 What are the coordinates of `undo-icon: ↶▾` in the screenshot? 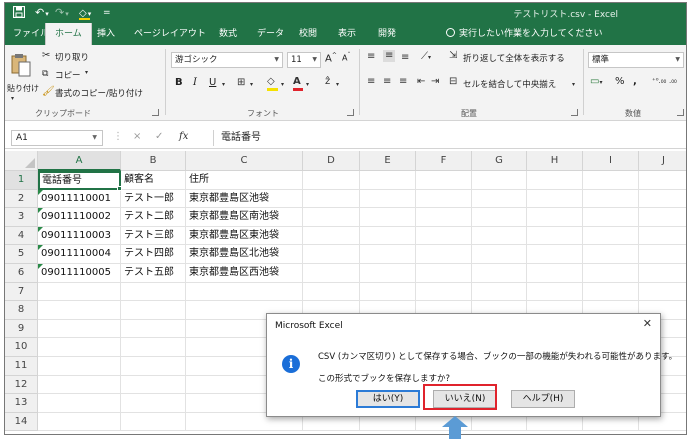 It's located at (42, 13).